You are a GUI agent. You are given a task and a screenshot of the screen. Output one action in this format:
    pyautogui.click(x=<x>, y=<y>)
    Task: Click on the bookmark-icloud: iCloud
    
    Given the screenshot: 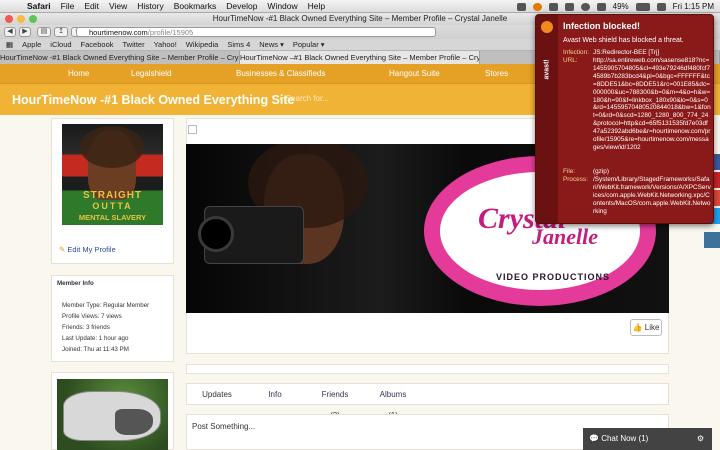 What is the action you would take?
    pyautogui.click(x=60, y=44)
    